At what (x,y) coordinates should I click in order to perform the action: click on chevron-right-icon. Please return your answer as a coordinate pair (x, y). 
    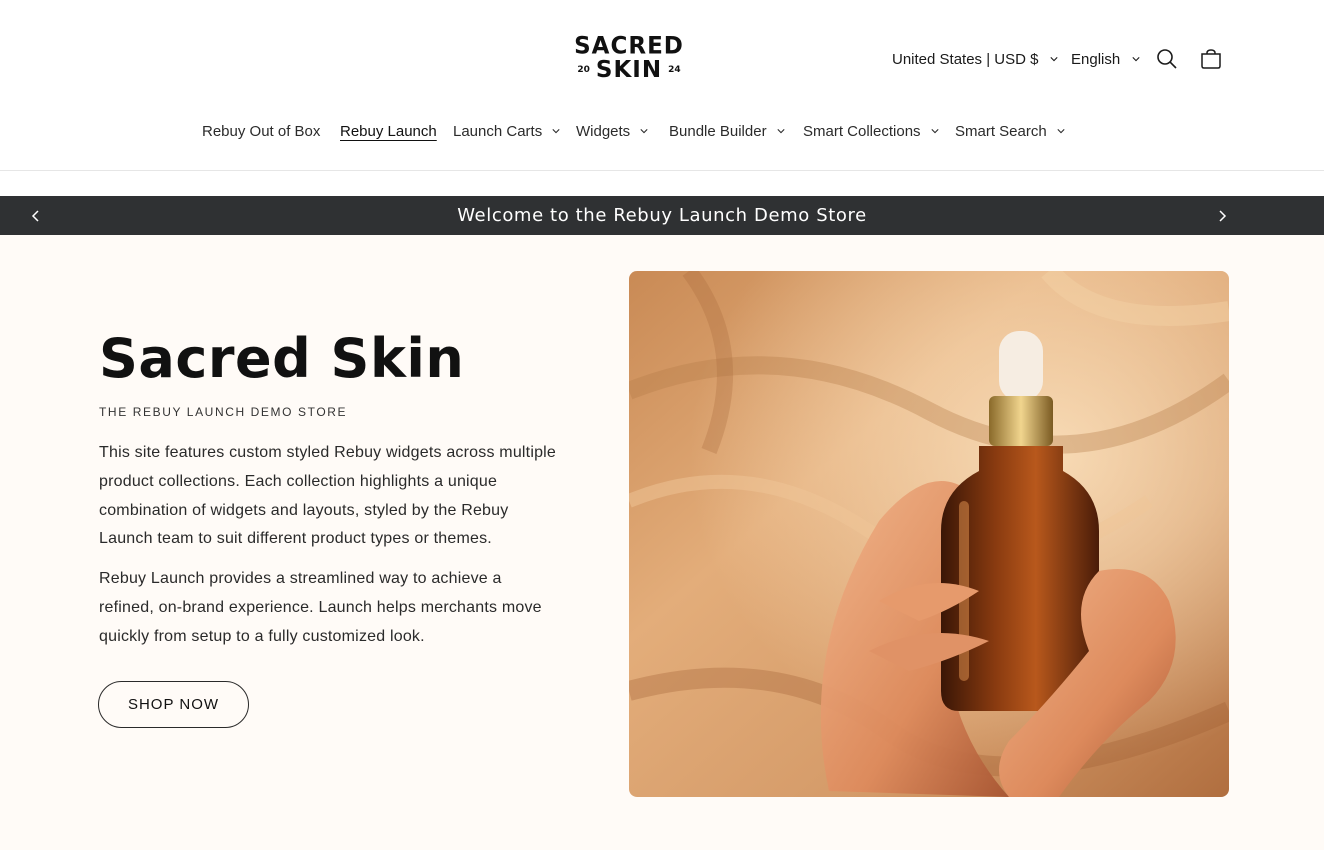
    Looking at the image, I should click on (1222, 216).